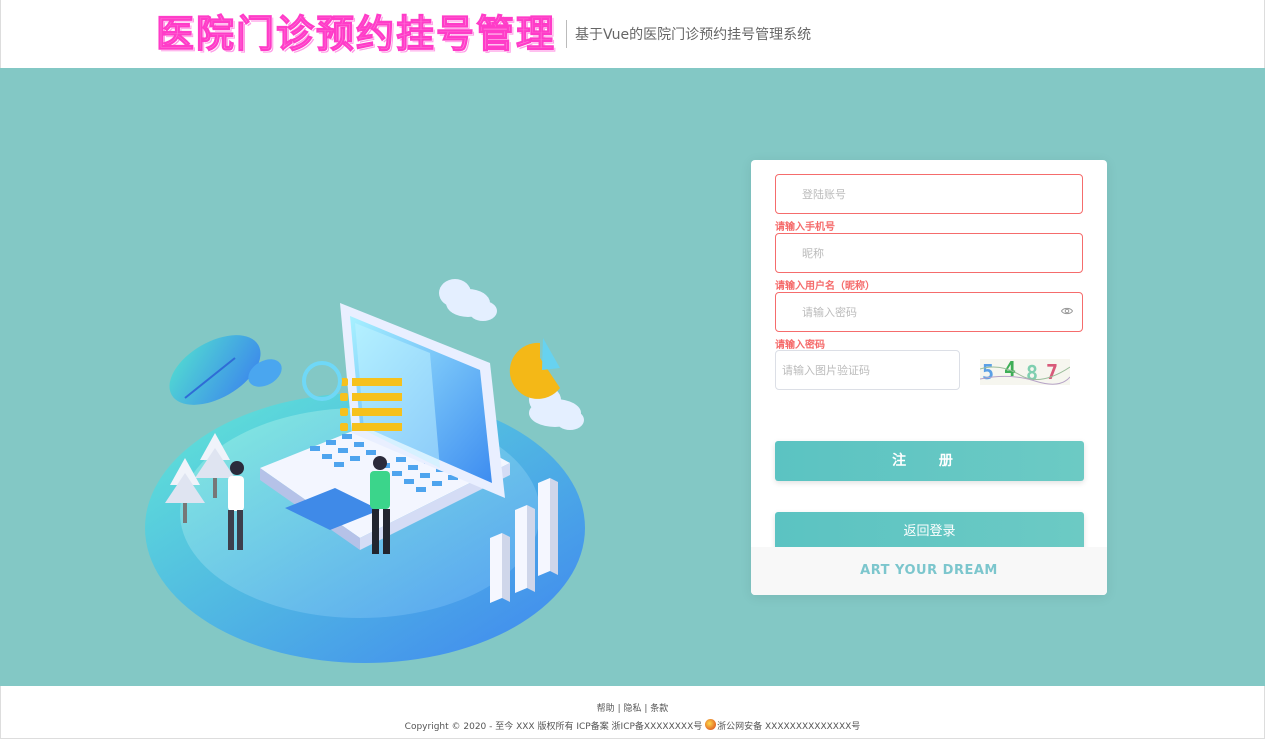 This screenshot has height=739, width=1265. What do you see at coordinates (789, 727) in the screenshot?
I see `police-record-text: 浙公网安备 XXXXXXXXXXXXXX号` at bounding box center [789, 727].